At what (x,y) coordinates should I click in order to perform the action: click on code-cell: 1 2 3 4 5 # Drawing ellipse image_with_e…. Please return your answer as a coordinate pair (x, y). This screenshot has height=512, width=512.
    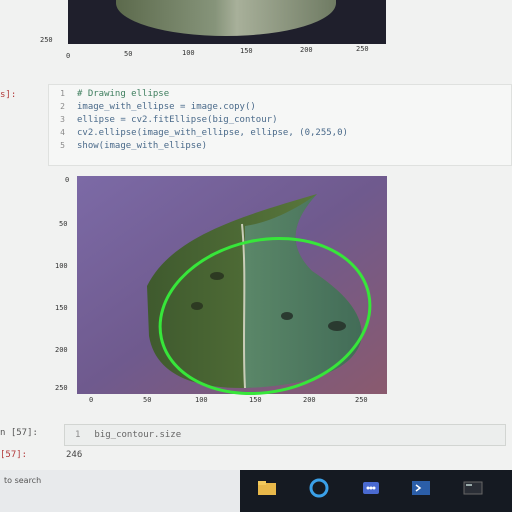
    Looking at the image, I should click on (280, 125).